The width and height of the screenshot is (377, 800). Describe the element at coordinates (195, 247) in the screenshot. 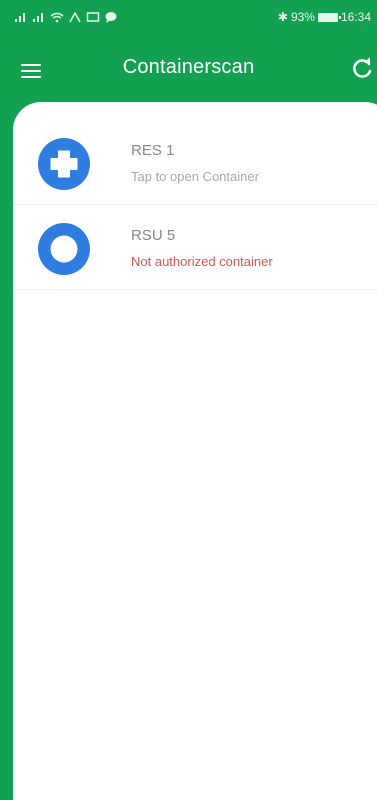

I see `container-item-rsu-5: RSU 5 Not authorized container` at that location.